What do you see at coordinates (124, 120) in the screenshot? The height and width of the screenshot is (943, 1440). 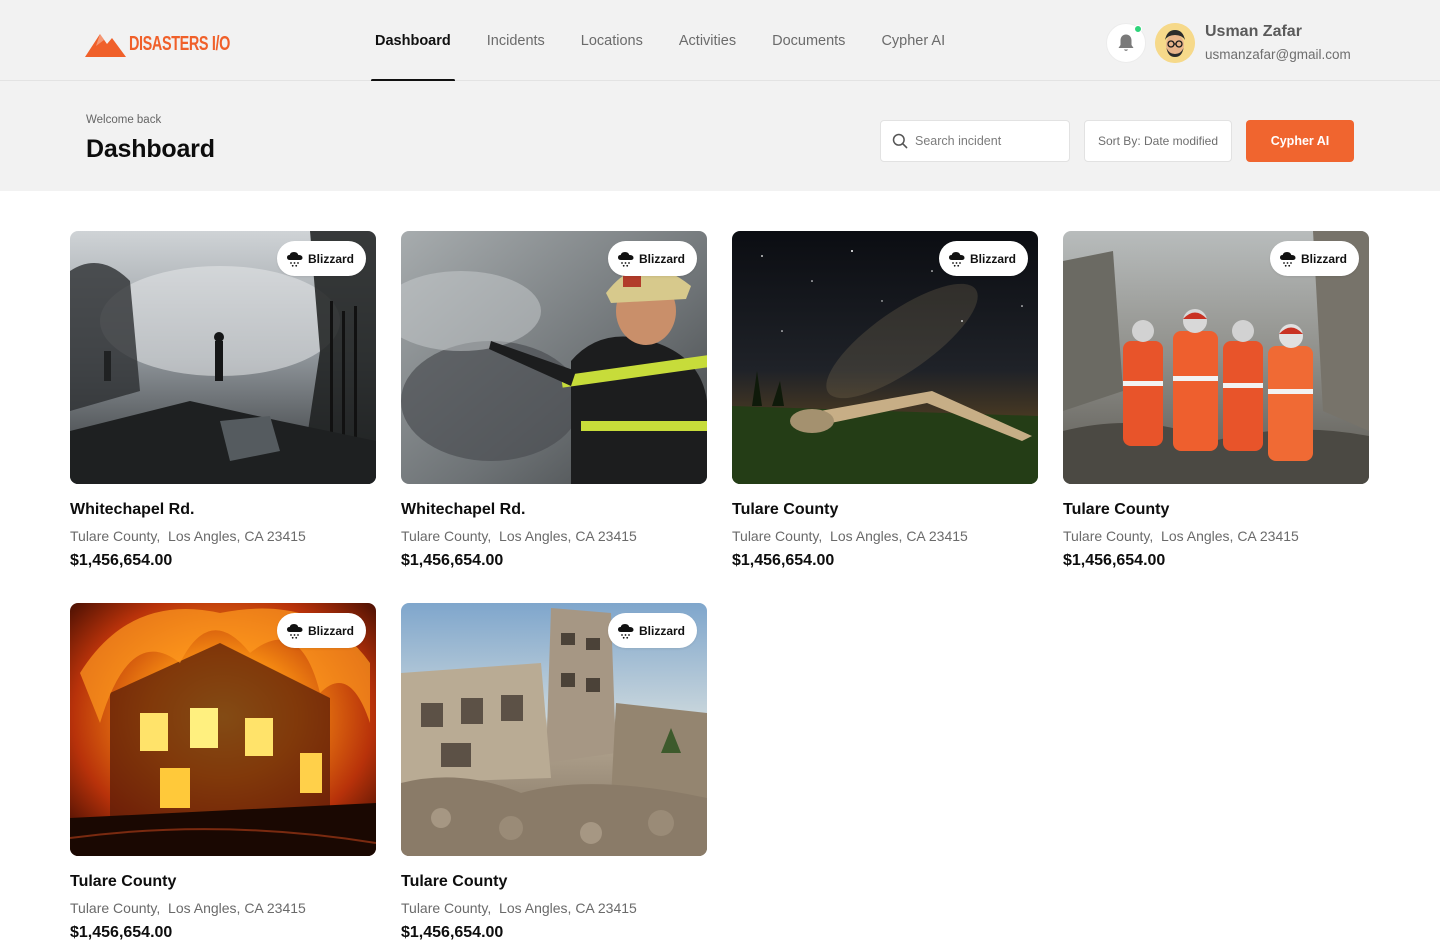 I see `welcome-text: Welcome back` at bounding box center [124, 120].